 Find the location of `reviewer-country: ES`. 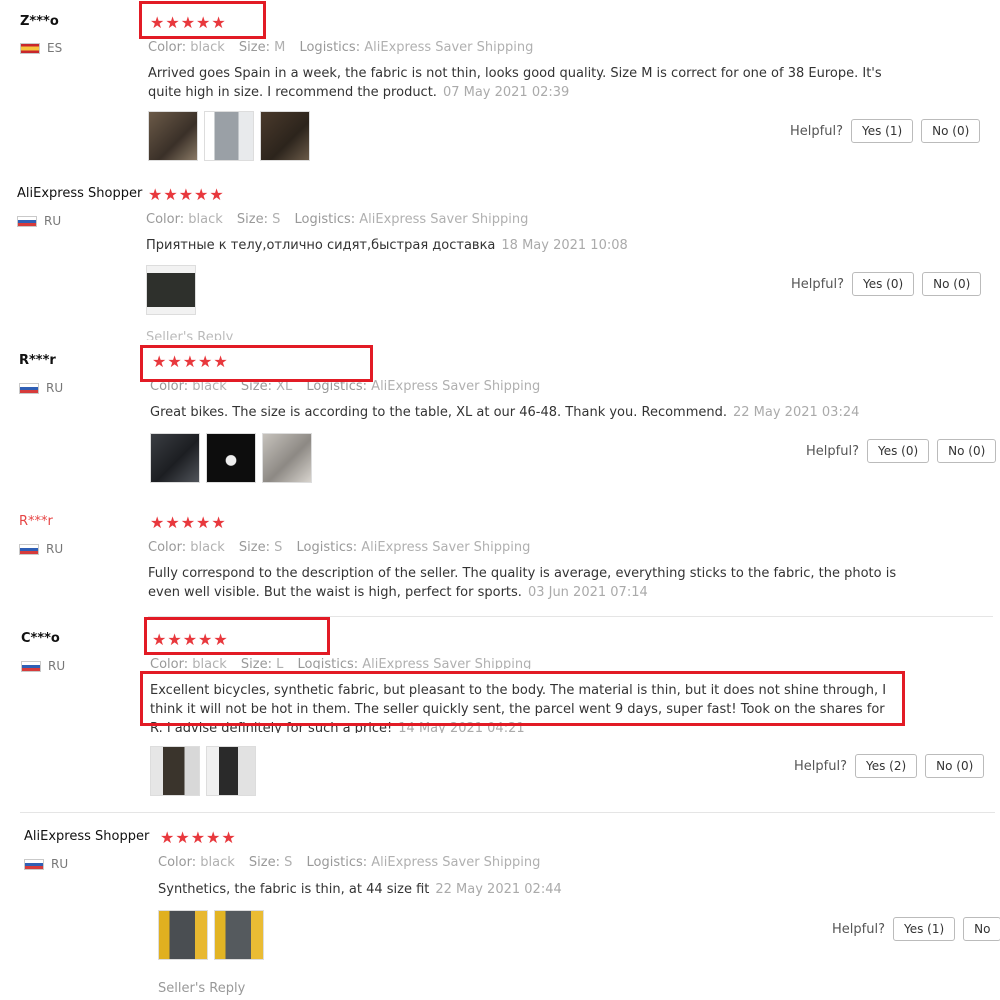

reviewer-country: ES is located at coordinates (41, 48).